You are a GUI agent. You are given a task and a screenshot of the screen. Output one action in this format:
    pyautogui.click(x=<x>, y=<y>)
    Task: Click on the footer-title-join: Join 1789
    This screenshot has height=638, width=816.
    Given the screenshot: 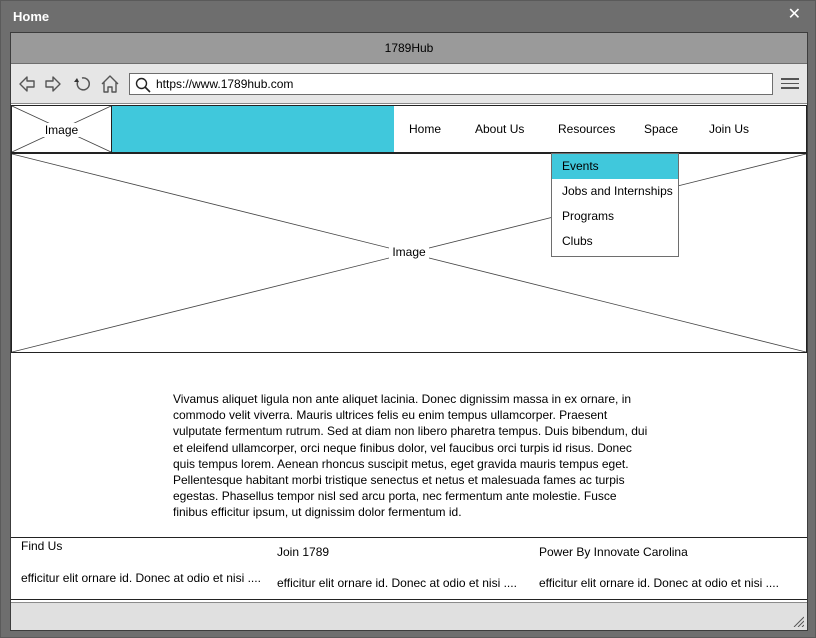 What is the action you would take?
    pyautogui.click(x=303, y=552)
    